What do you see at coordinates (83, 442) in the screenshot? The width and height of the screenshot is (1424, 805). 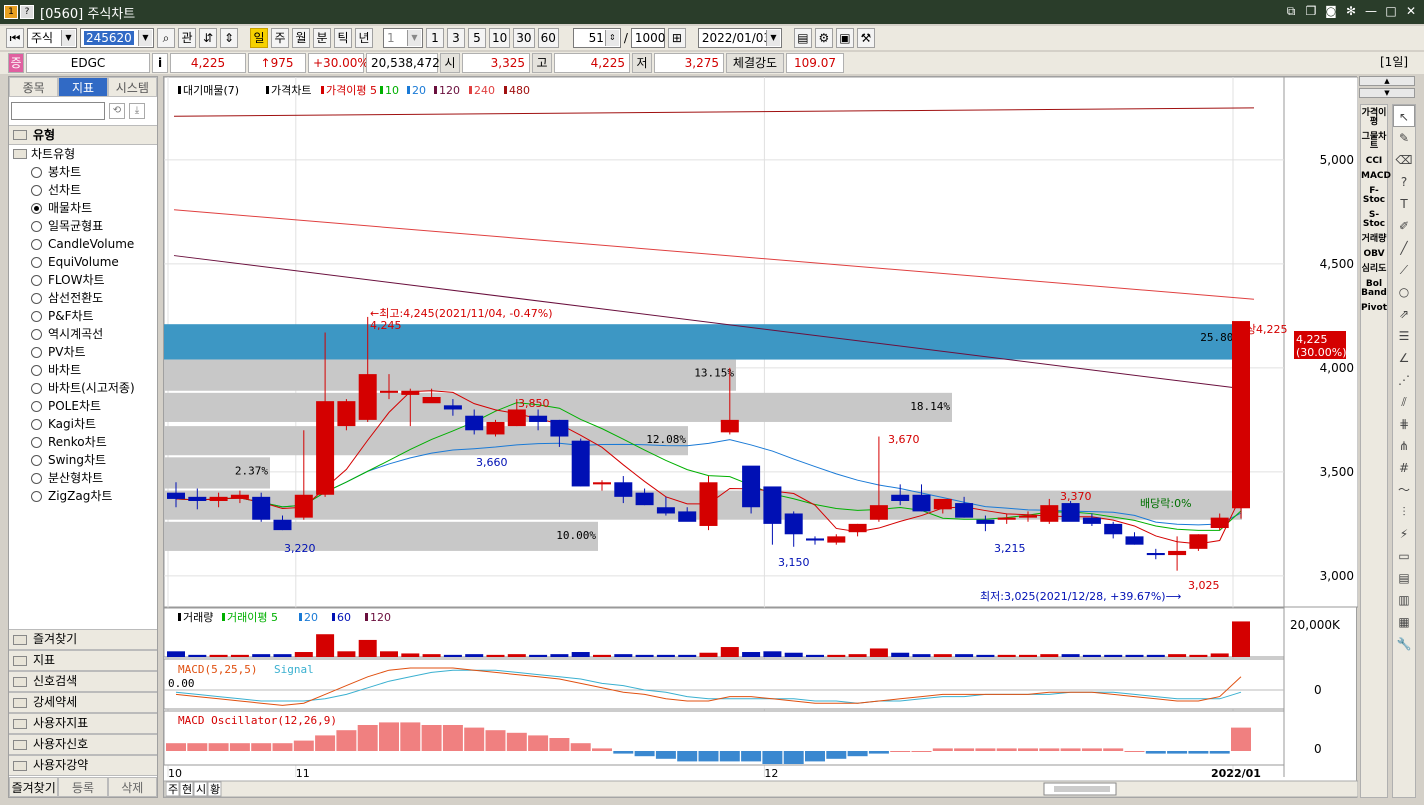 I see `chart-type-item: Renko차트` at bounding box center [83, 442].